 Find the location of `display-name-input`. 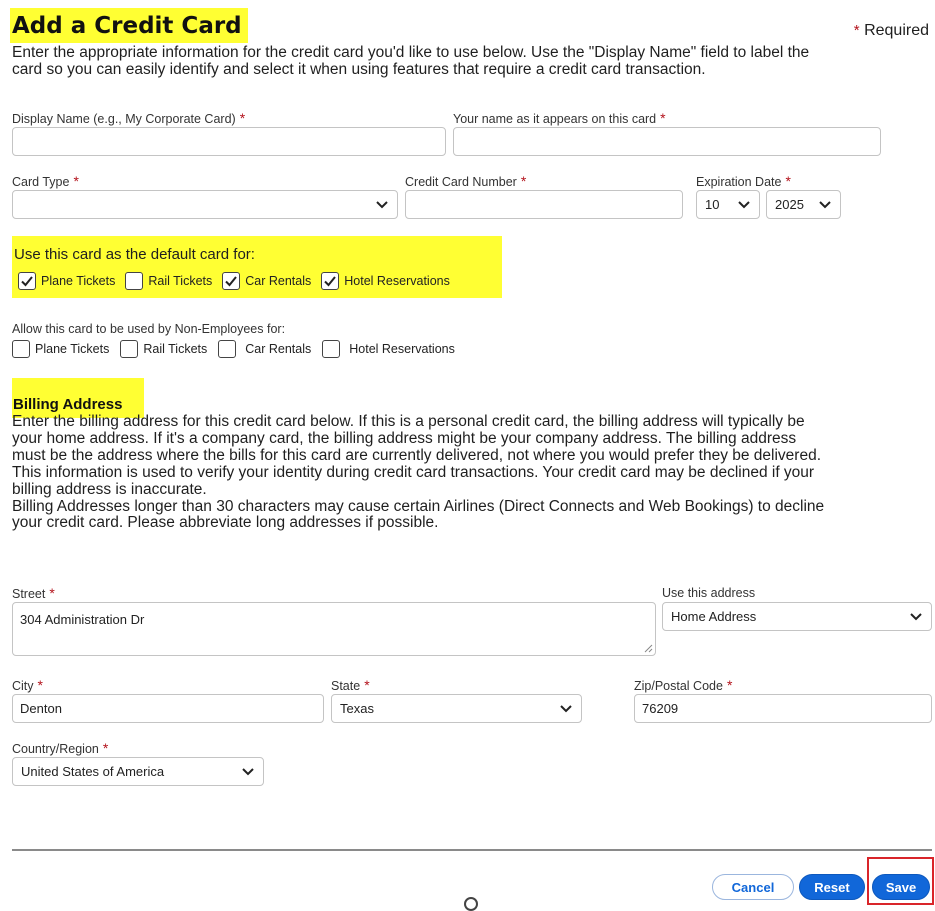

display-name-input is located at coordinates (229, 141).